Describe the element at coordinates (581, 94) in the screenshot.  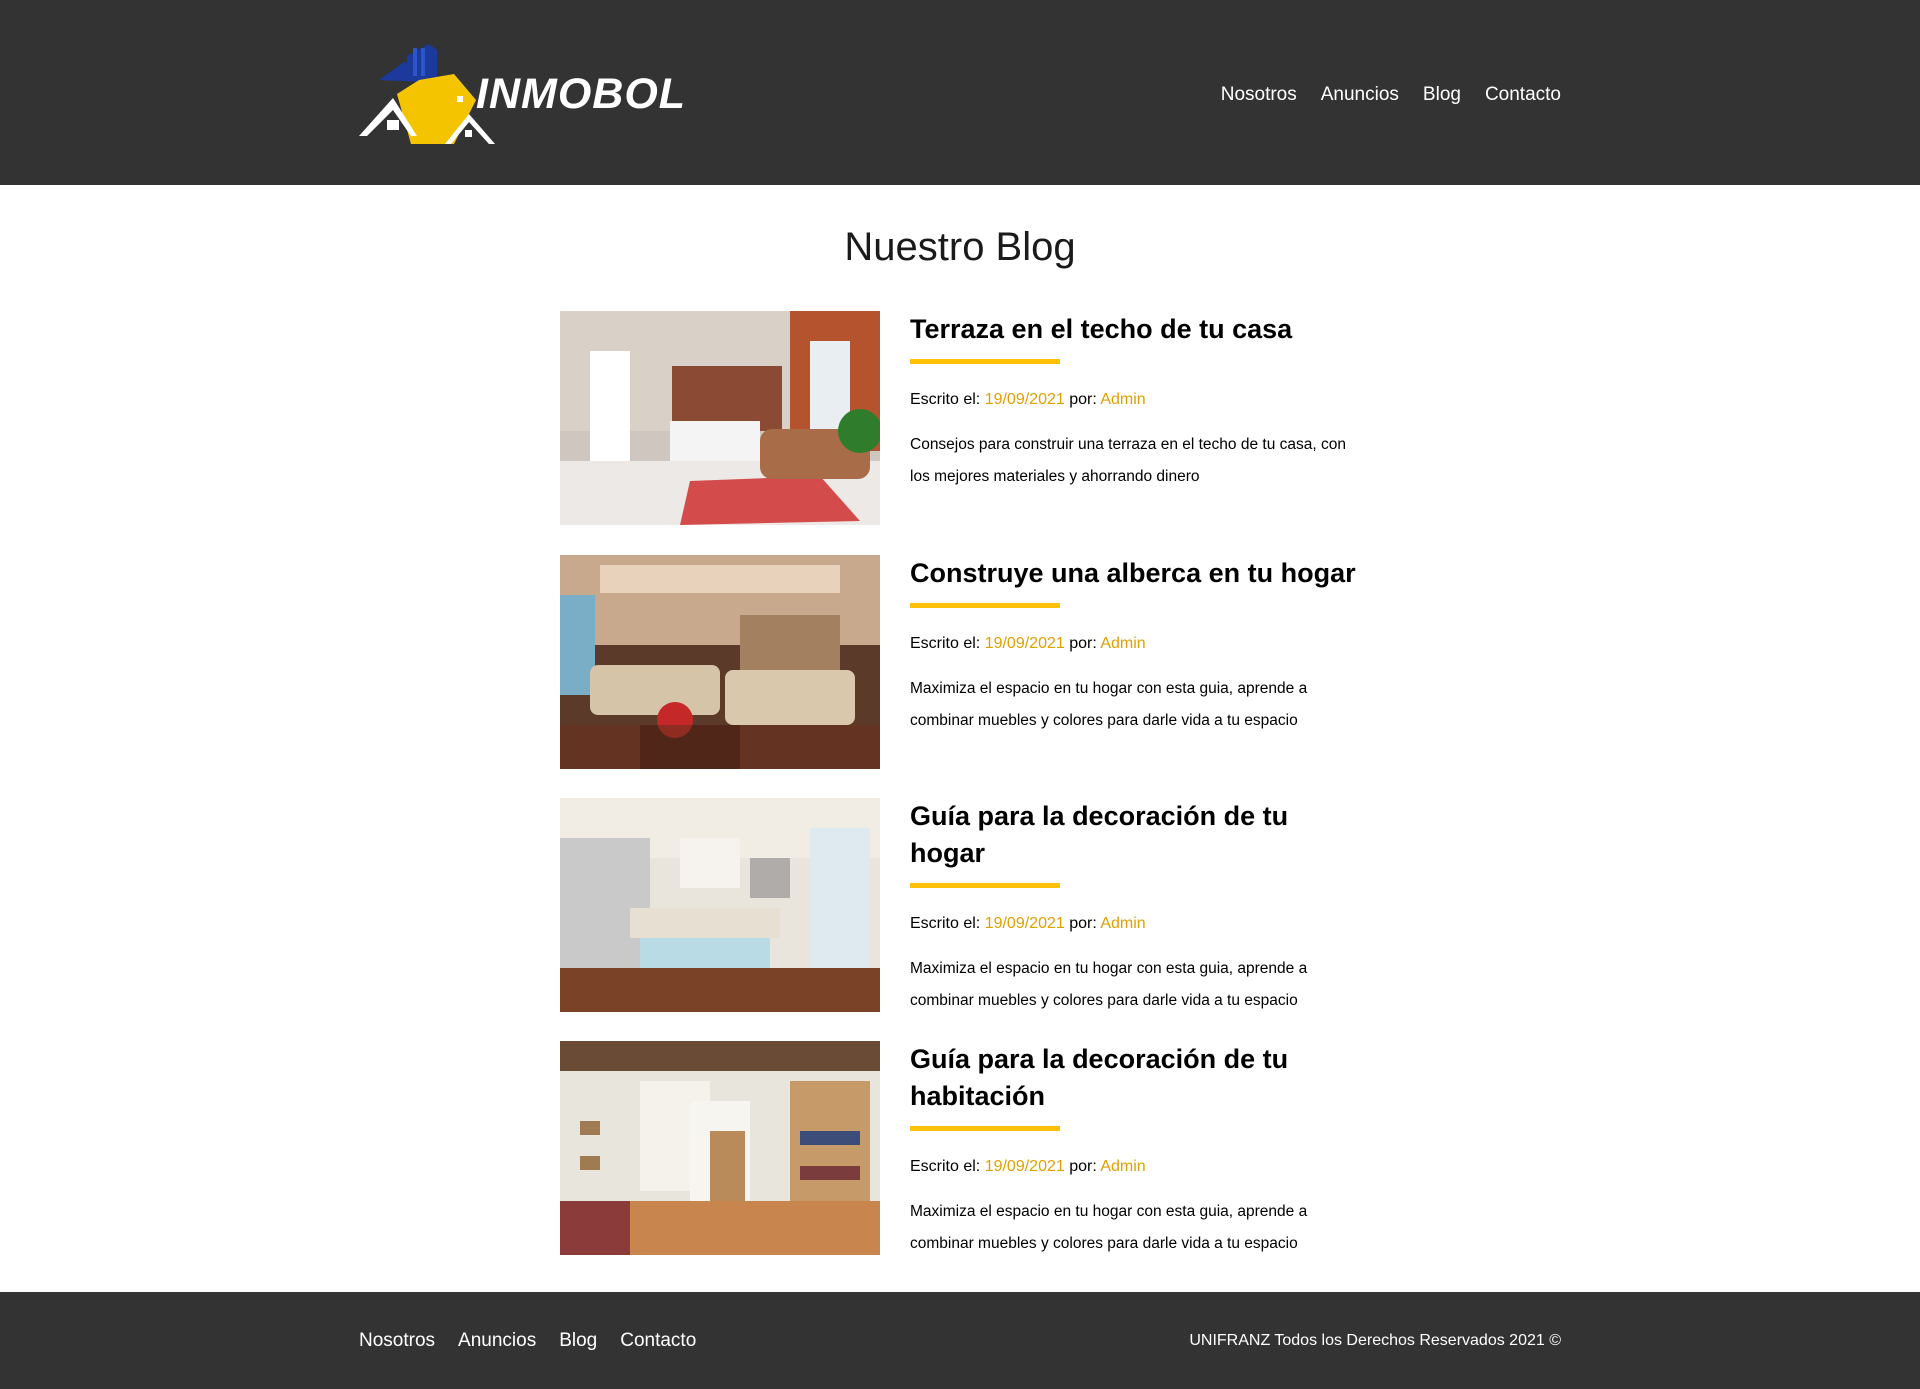
I see `logo-text: INMOBOL` at that location.